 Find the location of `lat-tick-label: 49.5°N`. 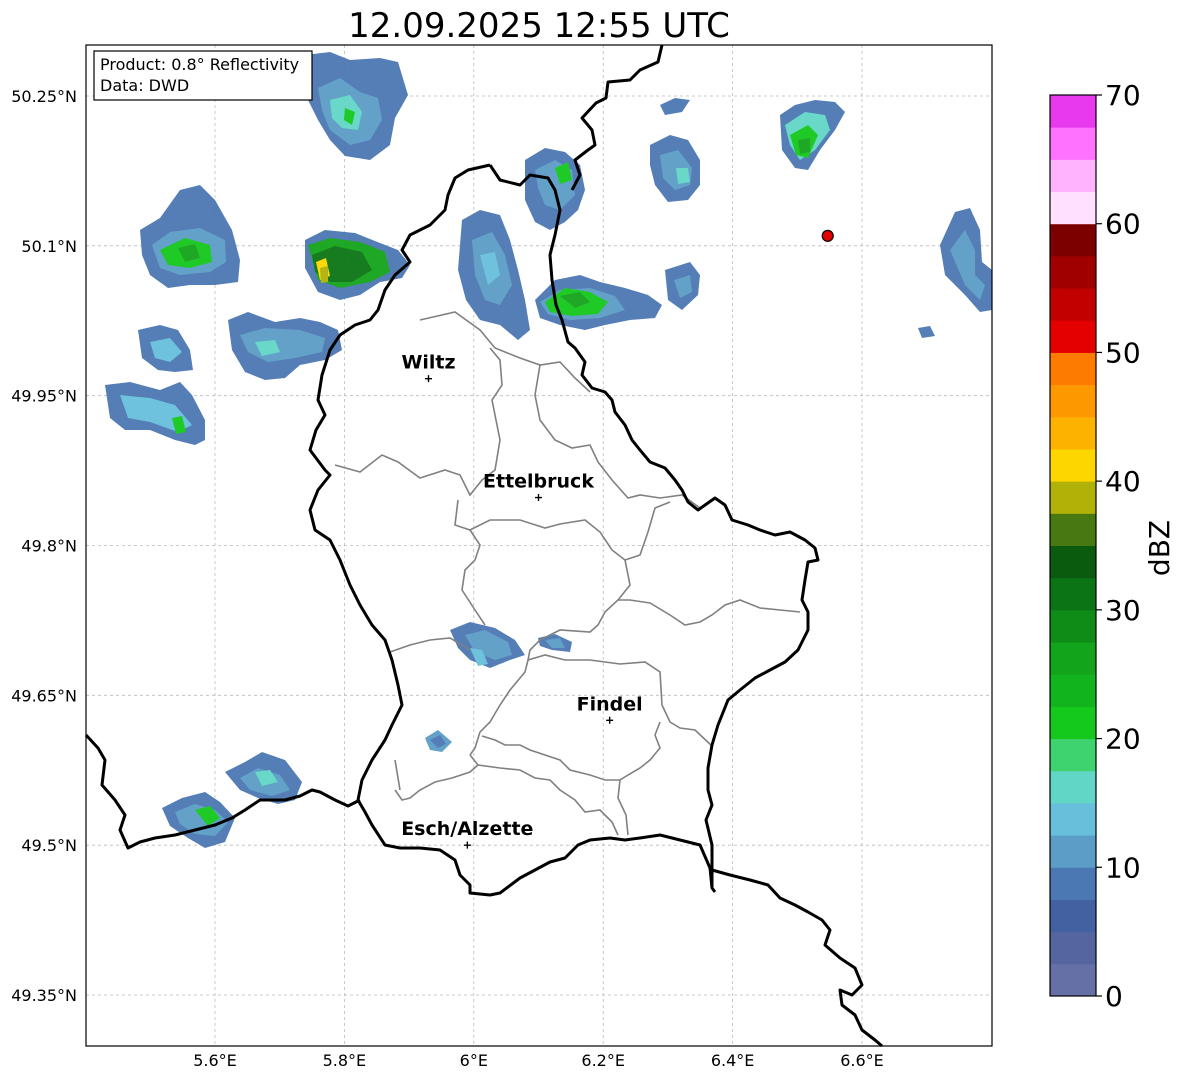

lat-tick-label: 49.5°N is located at coordinates (49, 845).